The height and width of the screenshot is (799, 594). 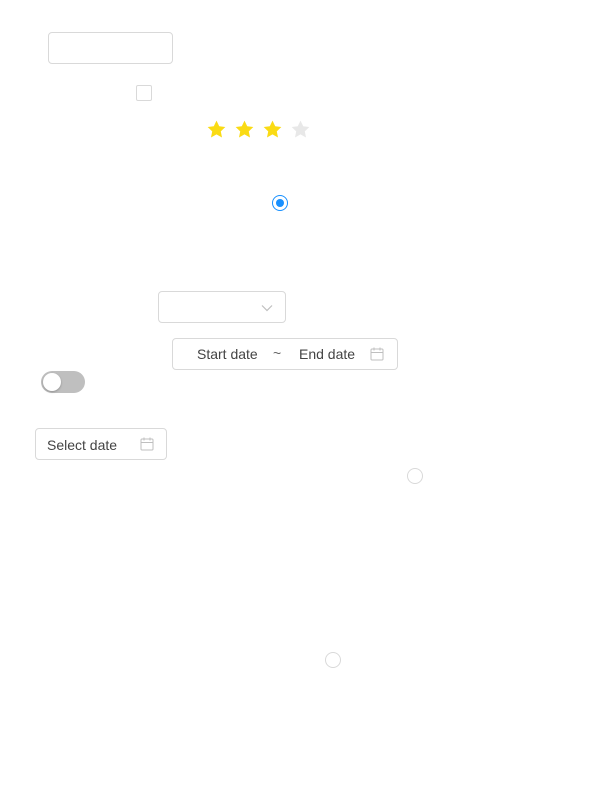 What do you see at coordinates (52, 382) in the screenshot?
I see `switch-knob` at bounding box center [52, 382].